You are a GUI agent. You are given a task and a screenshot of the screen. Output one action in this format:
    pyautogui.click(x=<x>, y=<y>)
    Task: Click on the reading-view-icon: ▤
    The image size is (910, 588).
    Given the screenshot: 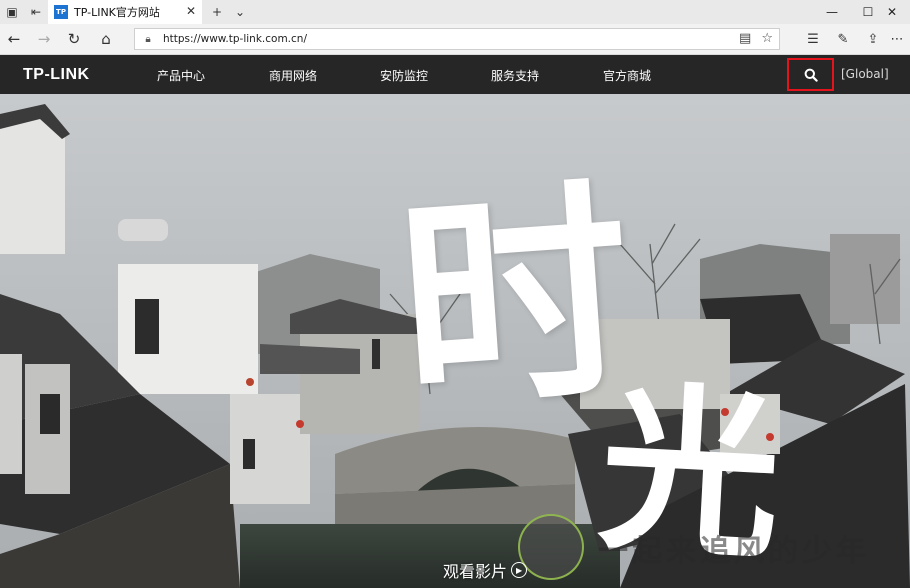 What is the action you would take?
    pyautogui.click(x=745, y=38)
    